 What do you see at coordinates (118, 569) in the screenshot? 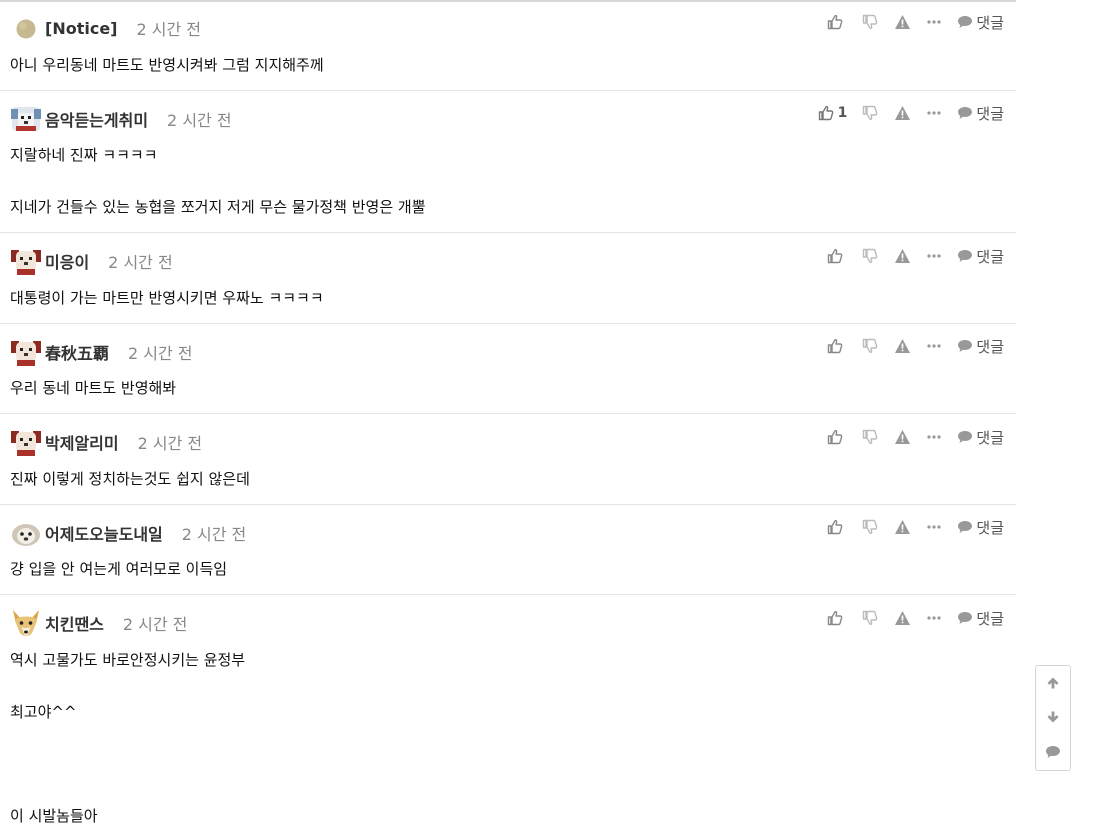
I see `comment-body: 걍 입을 안 여는게 여러모로 이득임` at bounding box center [118, 569].